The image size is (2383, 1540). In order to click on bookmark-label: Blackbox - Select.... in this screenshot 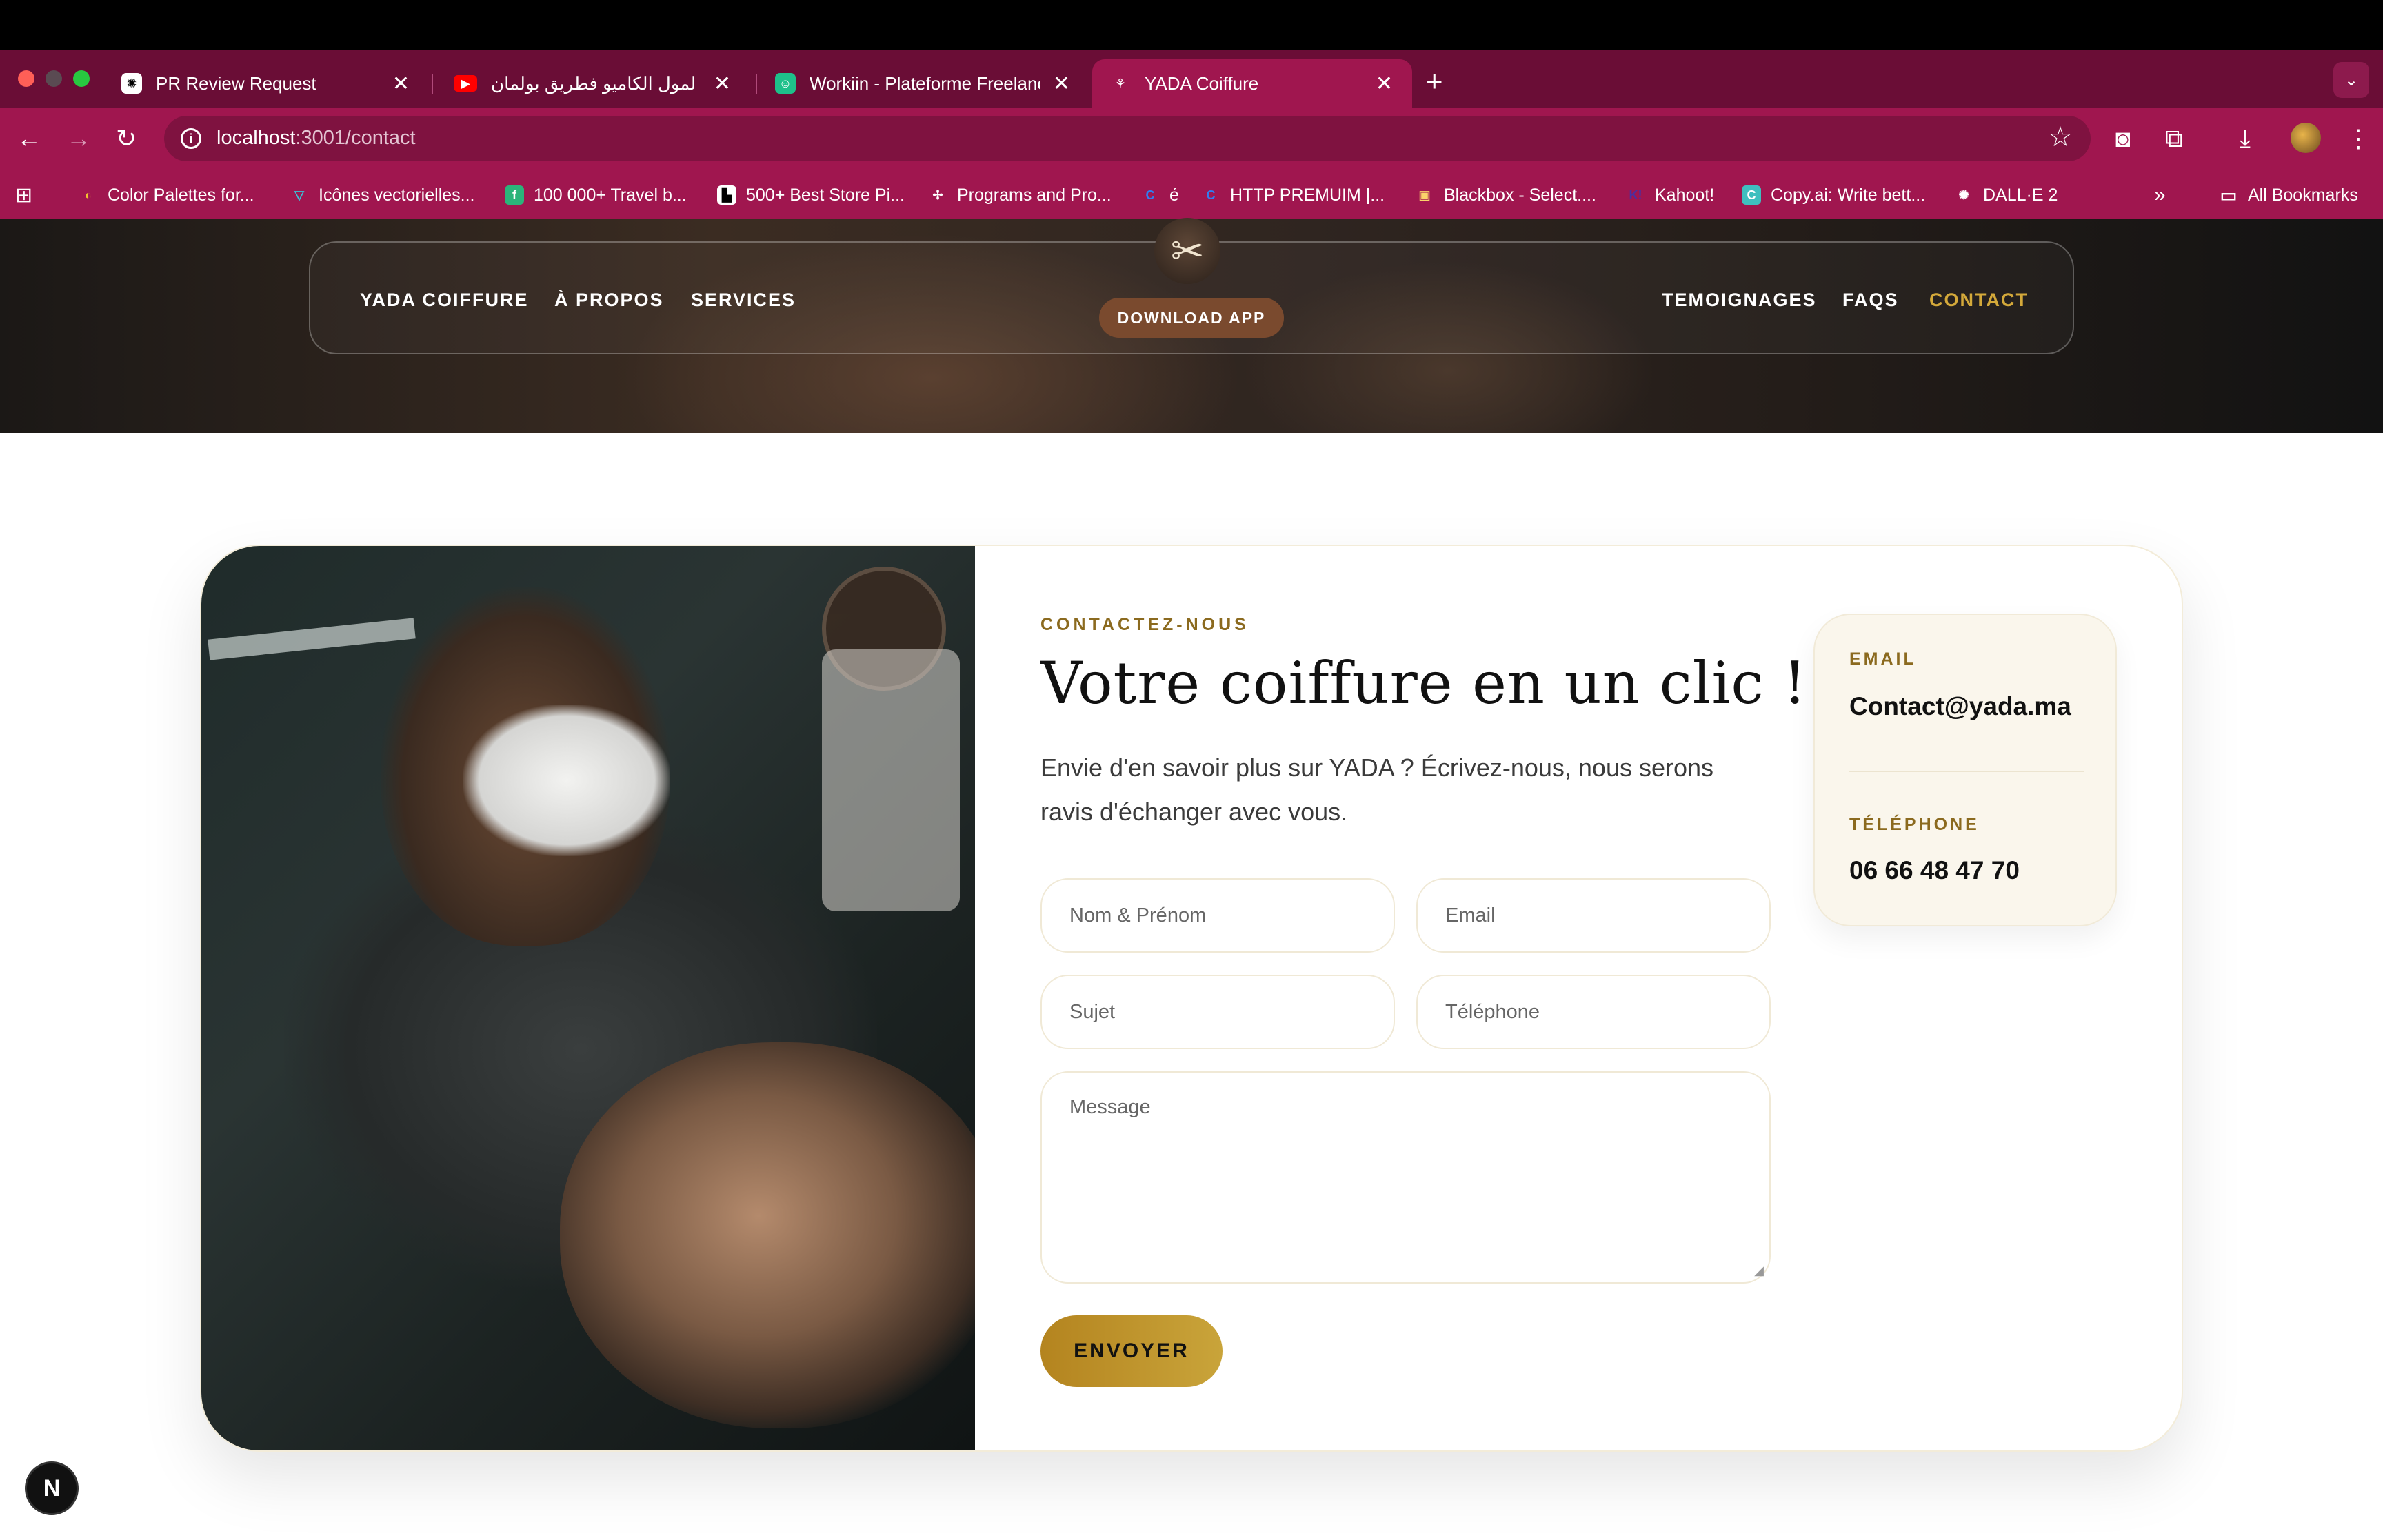, I will do `click(1520, 195)`.